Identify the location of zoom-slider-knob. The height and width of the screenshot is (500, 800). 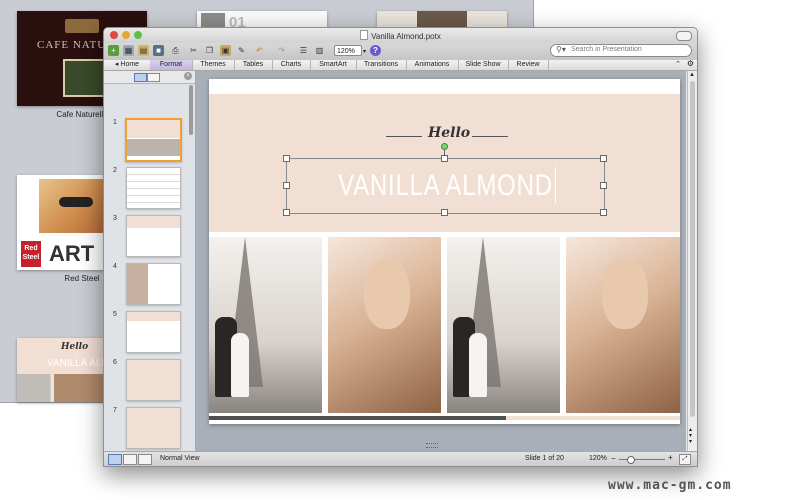
(631, 460).